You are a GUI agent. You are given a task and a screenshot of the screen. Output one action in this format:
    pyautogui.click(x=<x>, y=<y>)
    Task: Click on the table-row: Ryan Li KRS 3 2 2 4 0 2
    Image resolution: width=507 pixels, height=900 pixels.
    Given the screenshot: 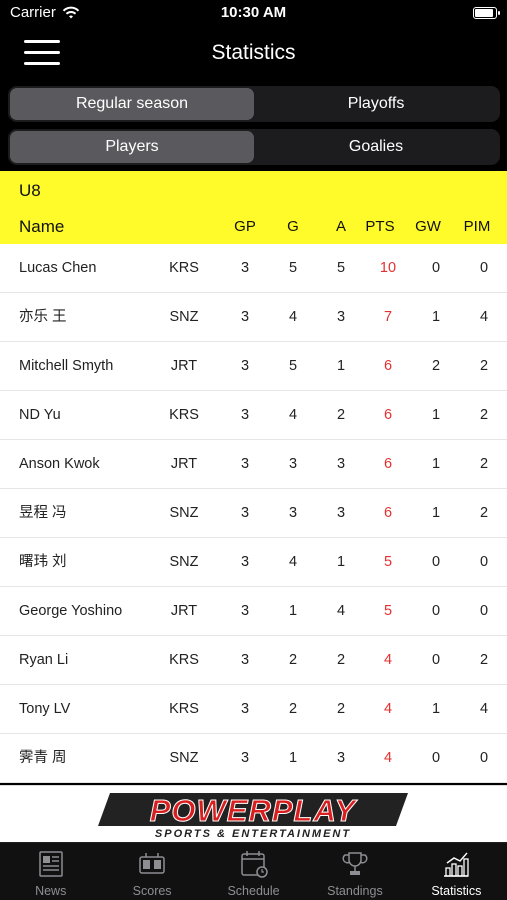 What is the action you would take?
    pyautogui.click(x=253, y=660)
    